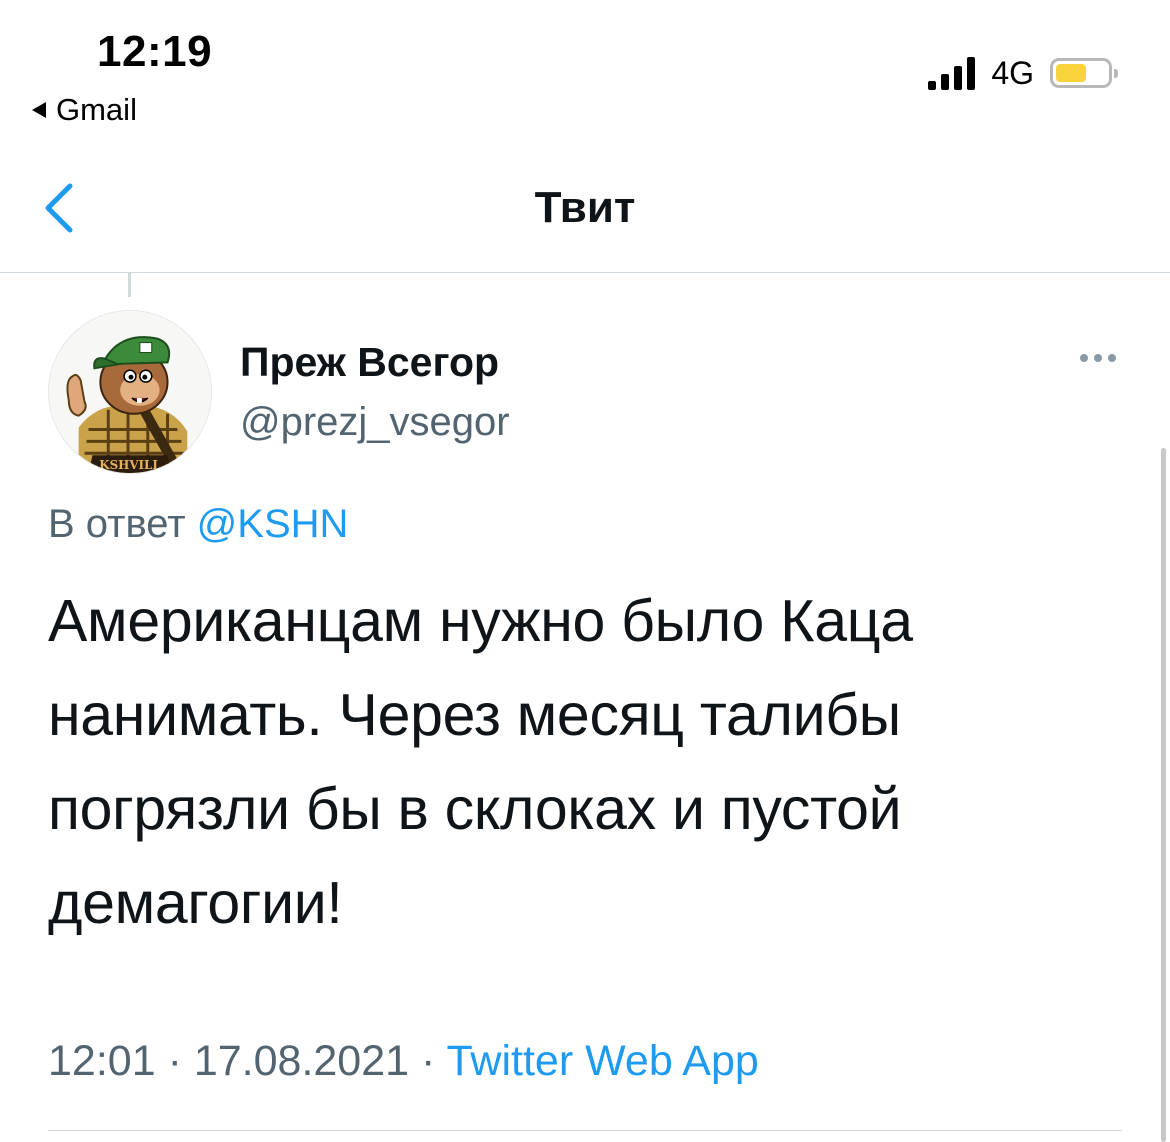 The width and height of the screenshot is (1170, 1142). I want to click on page-title: Твит, so click(585, 207).